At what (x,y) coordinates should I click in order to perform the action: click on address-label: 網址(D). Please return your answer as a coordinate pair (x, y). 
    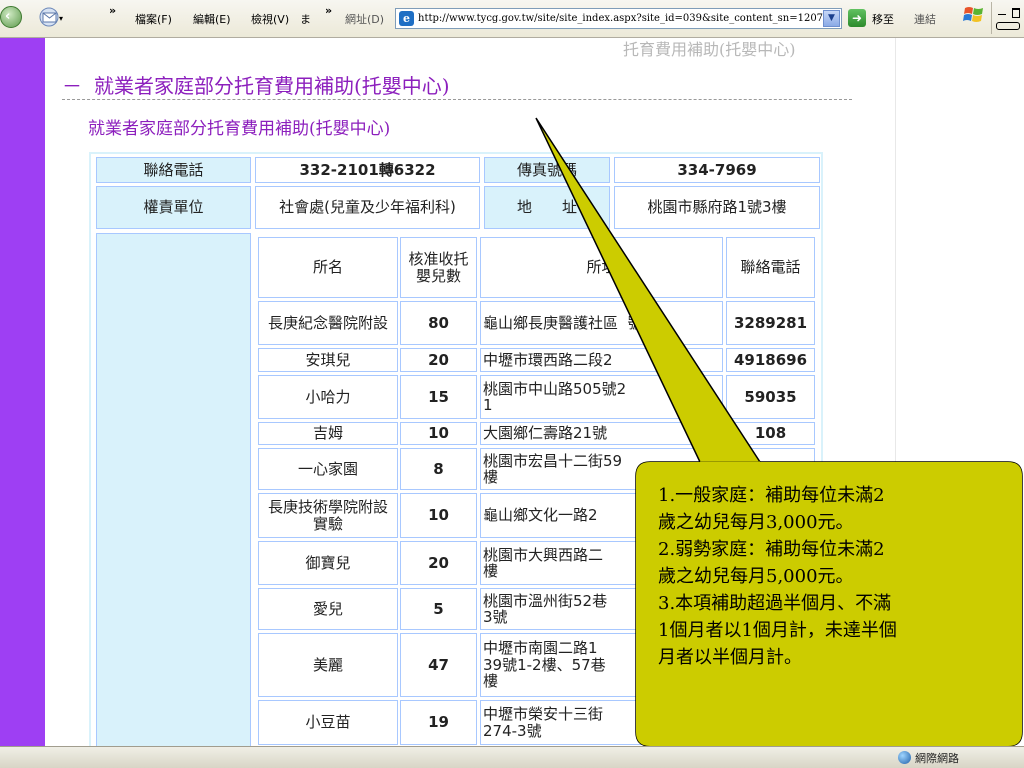
    Looking at the image, I should click on (365, 19).